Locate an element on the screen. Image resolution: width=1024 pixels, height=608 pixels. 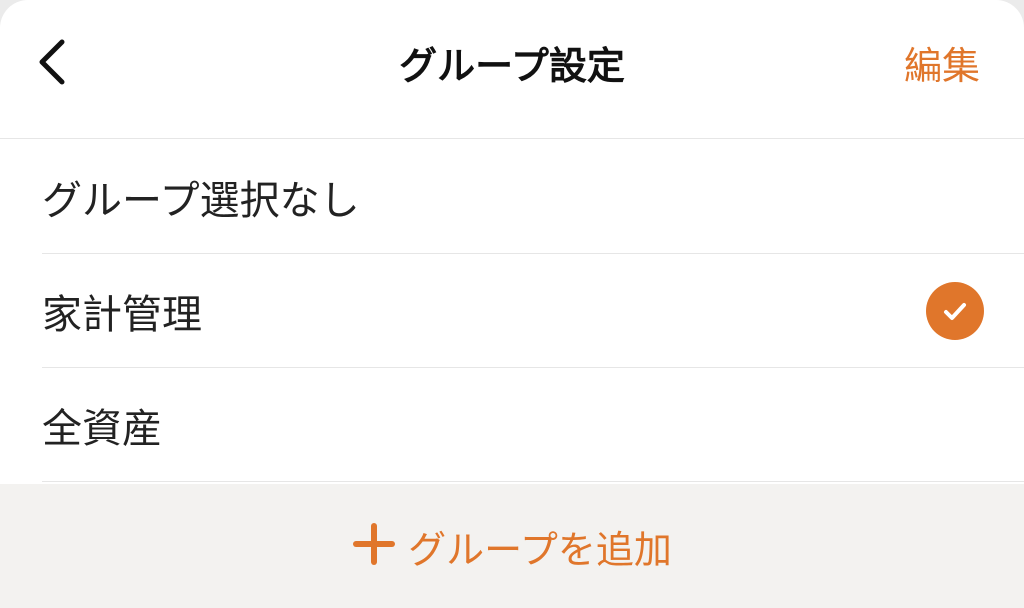
checkmark-icon is located at coordinates (955, 311).